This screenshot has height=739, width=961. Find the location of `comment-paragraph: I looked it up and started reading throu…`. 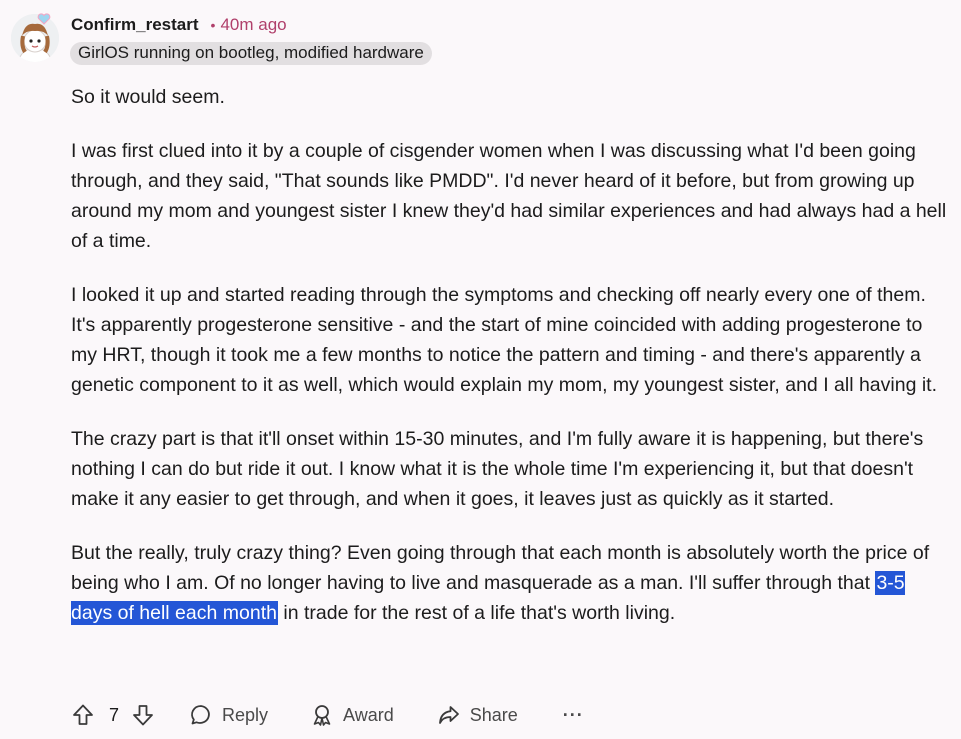

comment-paragraph: I looked it up and started reading throu… is located at coordinates (504, 340).